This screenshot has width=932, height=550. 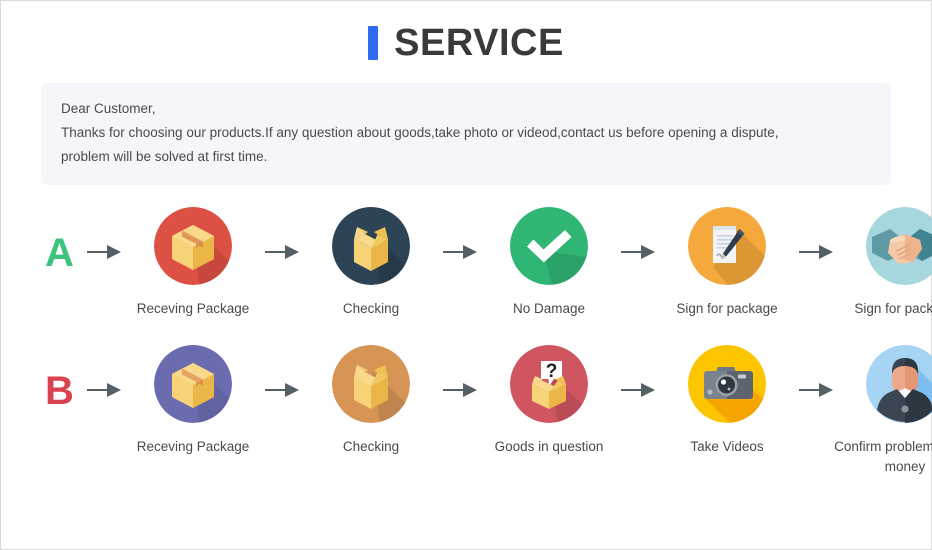 I want to click on page-title-text: SERVICE, so click(x=479, y=43).